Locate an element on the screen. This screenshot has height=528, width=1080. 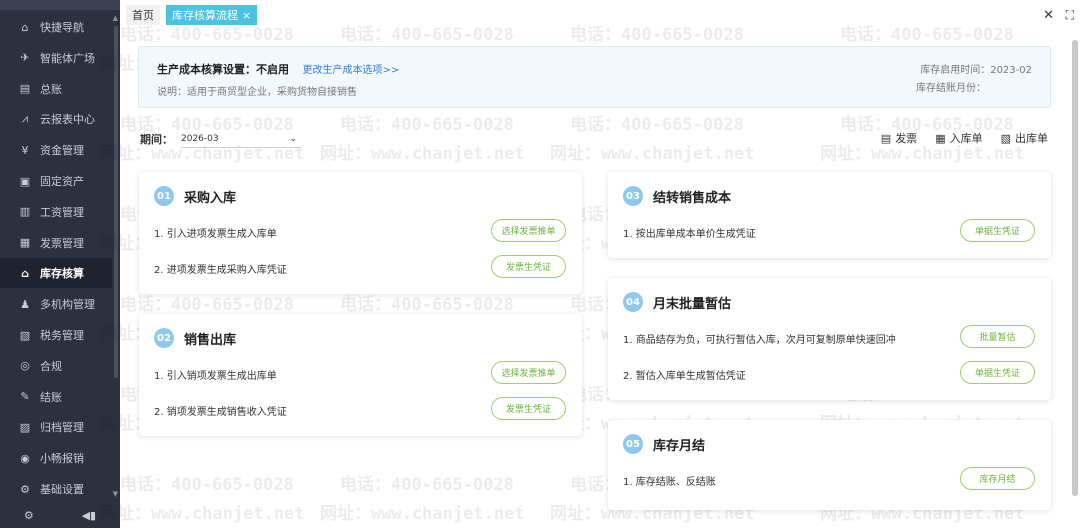
sidebar-item: ⌂ 库存核算 is located at coordinates (56, 273).